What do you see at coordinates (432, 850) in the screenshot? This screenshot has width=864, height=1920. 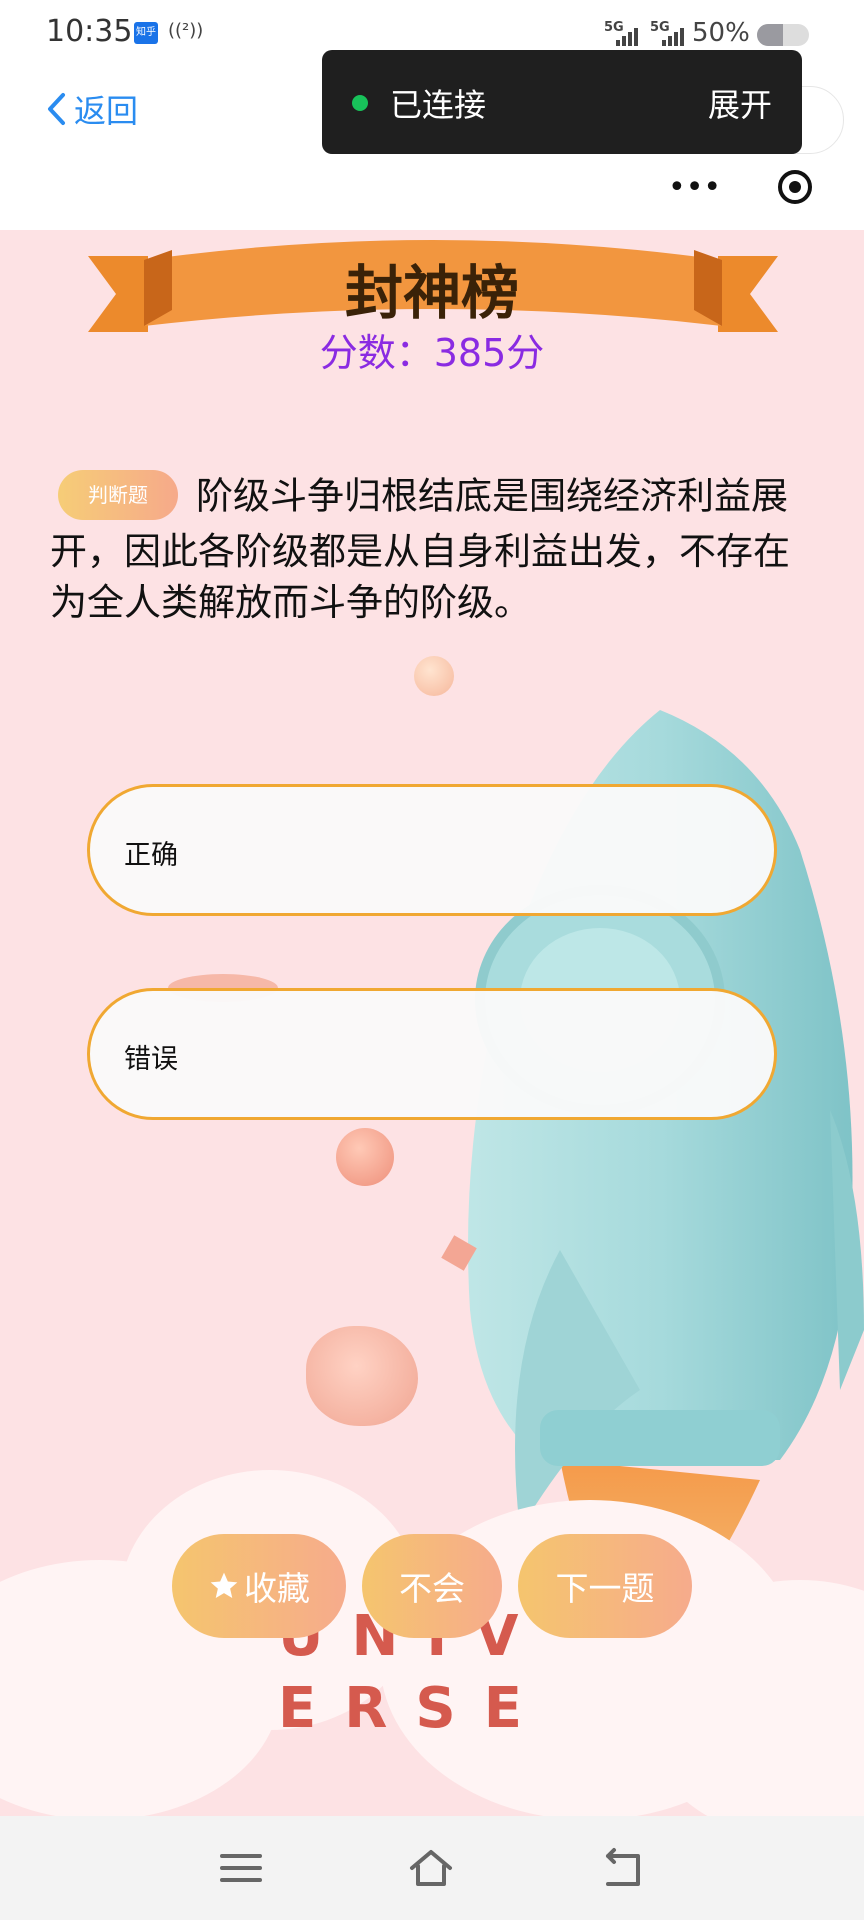 I see `option-true-button: 正确` at bounding box center [432, 850].